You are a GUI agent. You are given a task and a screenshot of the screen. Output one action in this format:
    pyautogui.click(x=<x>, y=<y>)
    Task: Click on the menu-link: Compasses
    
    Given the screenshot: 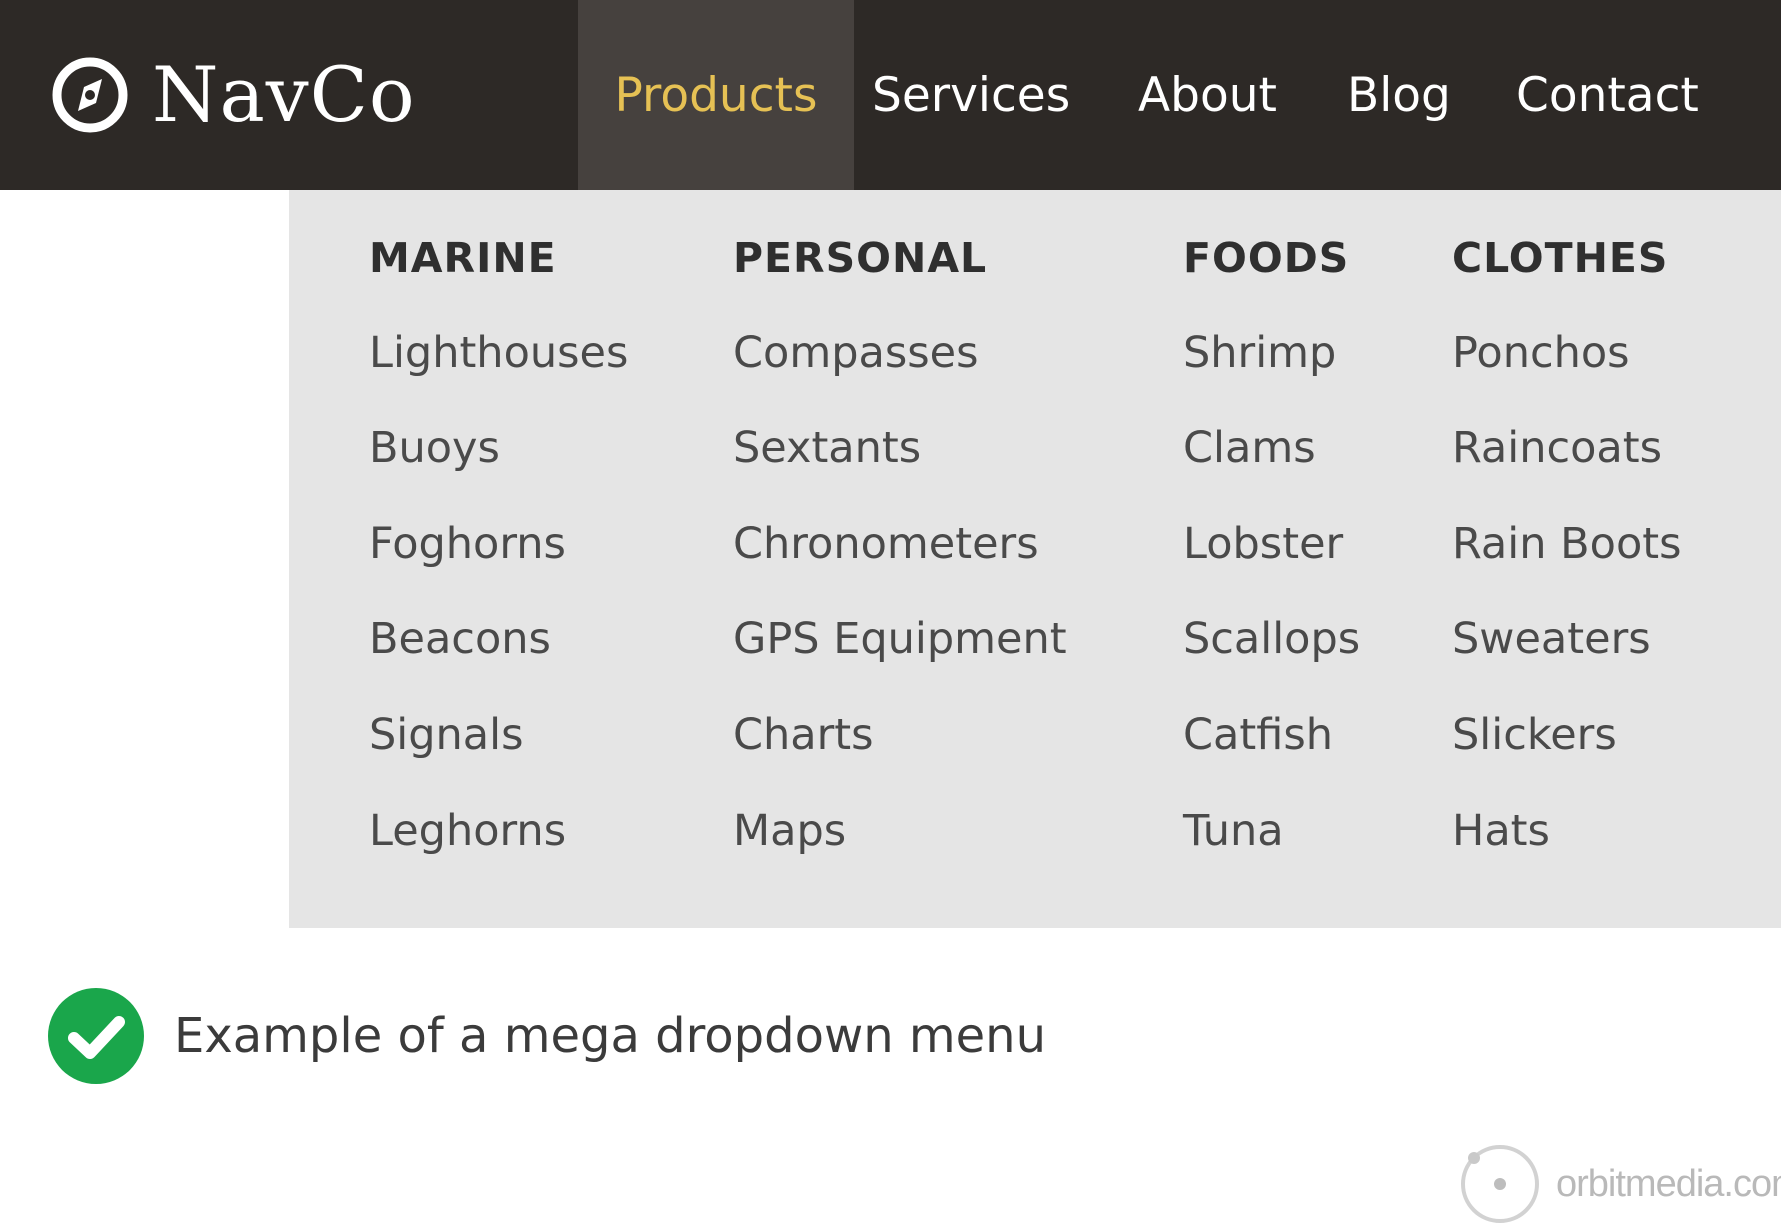 What is the action you would take?
    pyautogui.click(x=856, y=353)
    